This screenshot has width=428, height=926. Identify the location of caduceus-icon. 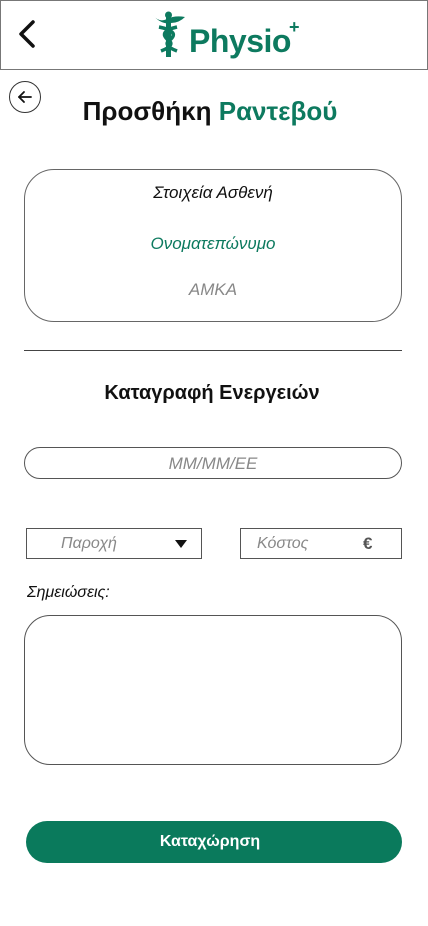
(169, 34).